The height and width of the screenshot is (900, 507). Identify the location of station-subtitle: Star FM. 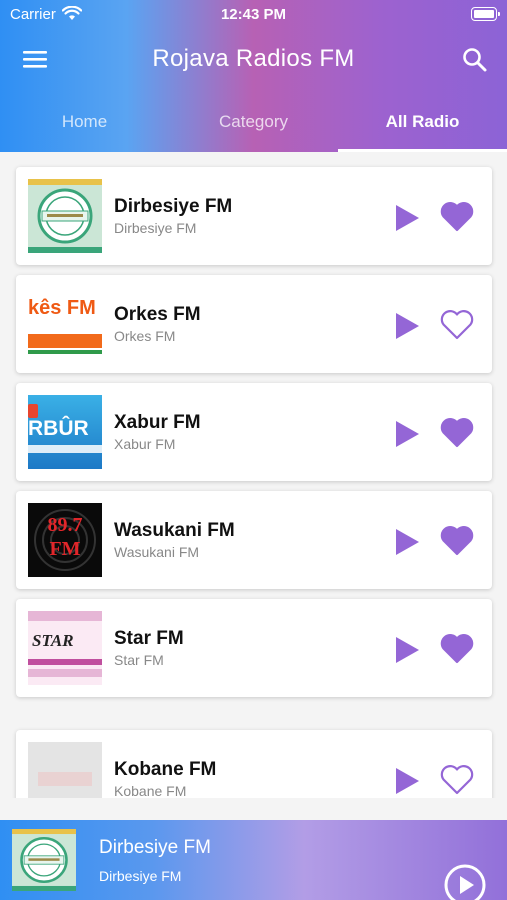
(139, 660).